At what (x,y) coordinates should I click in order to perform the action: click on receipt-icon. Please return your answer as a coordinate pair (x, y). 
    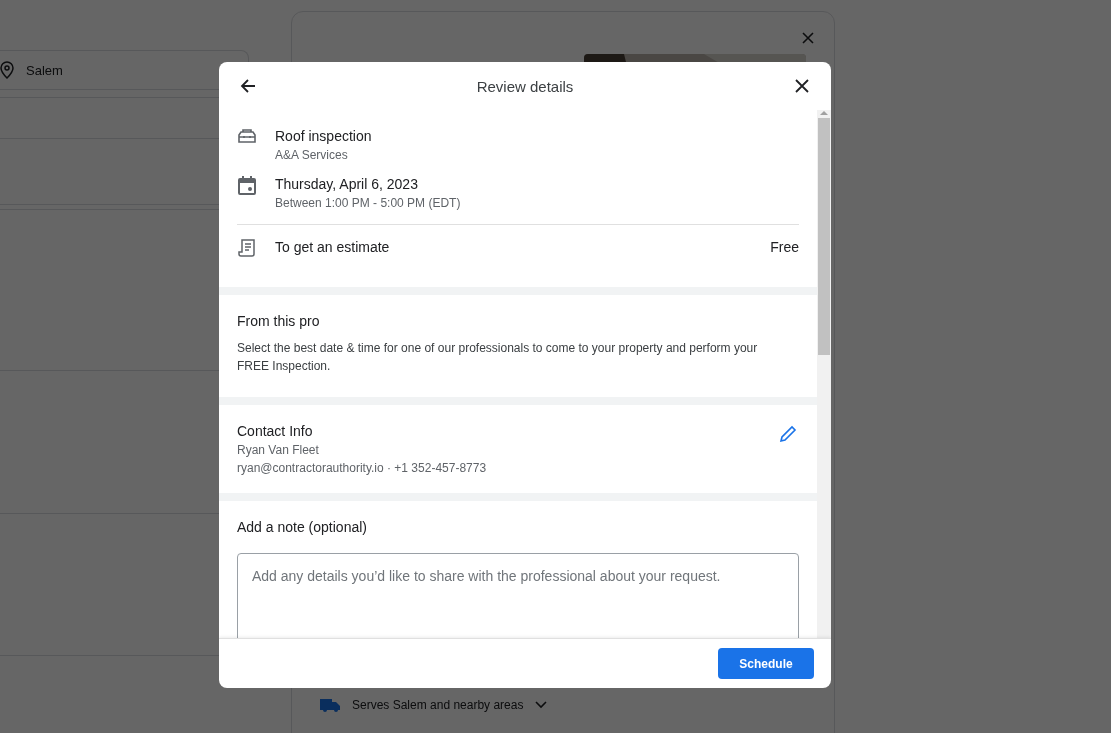
    Looking at the image, I should click on (247, 248).